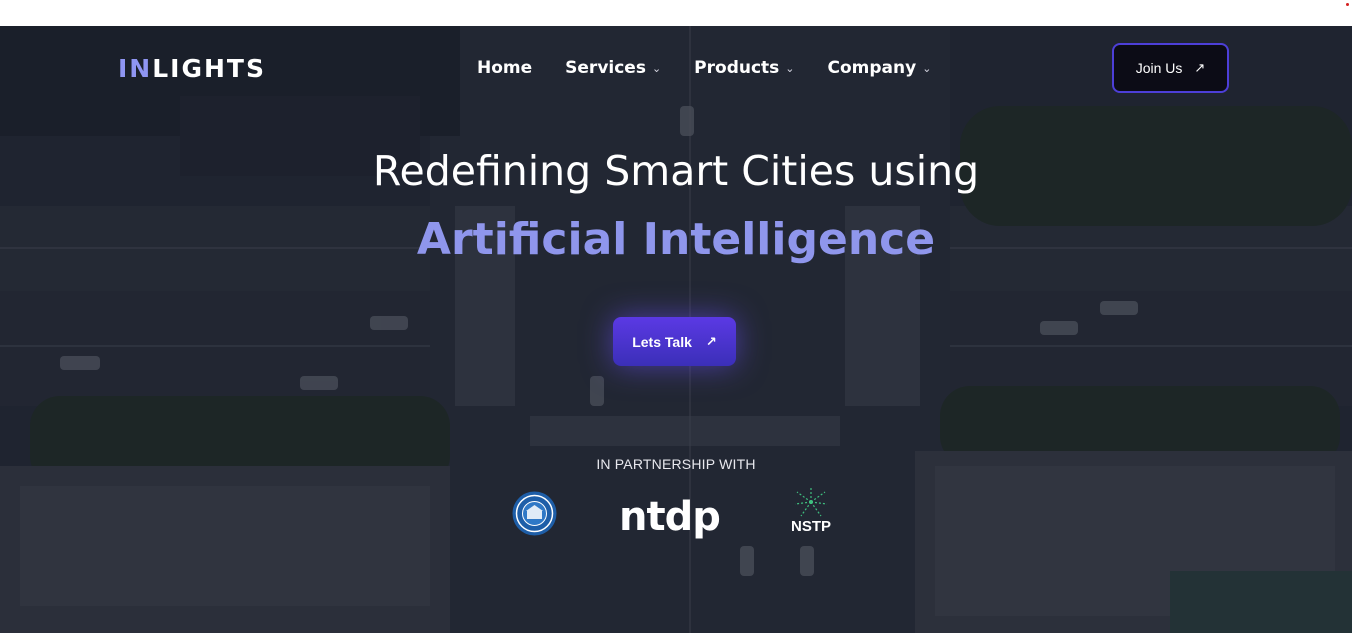 The width and height of the screenshot is (1352, 633). Describe the element at coordinates (737, 68) in the screenshot. I see `nav-label-products: Products` at that location.